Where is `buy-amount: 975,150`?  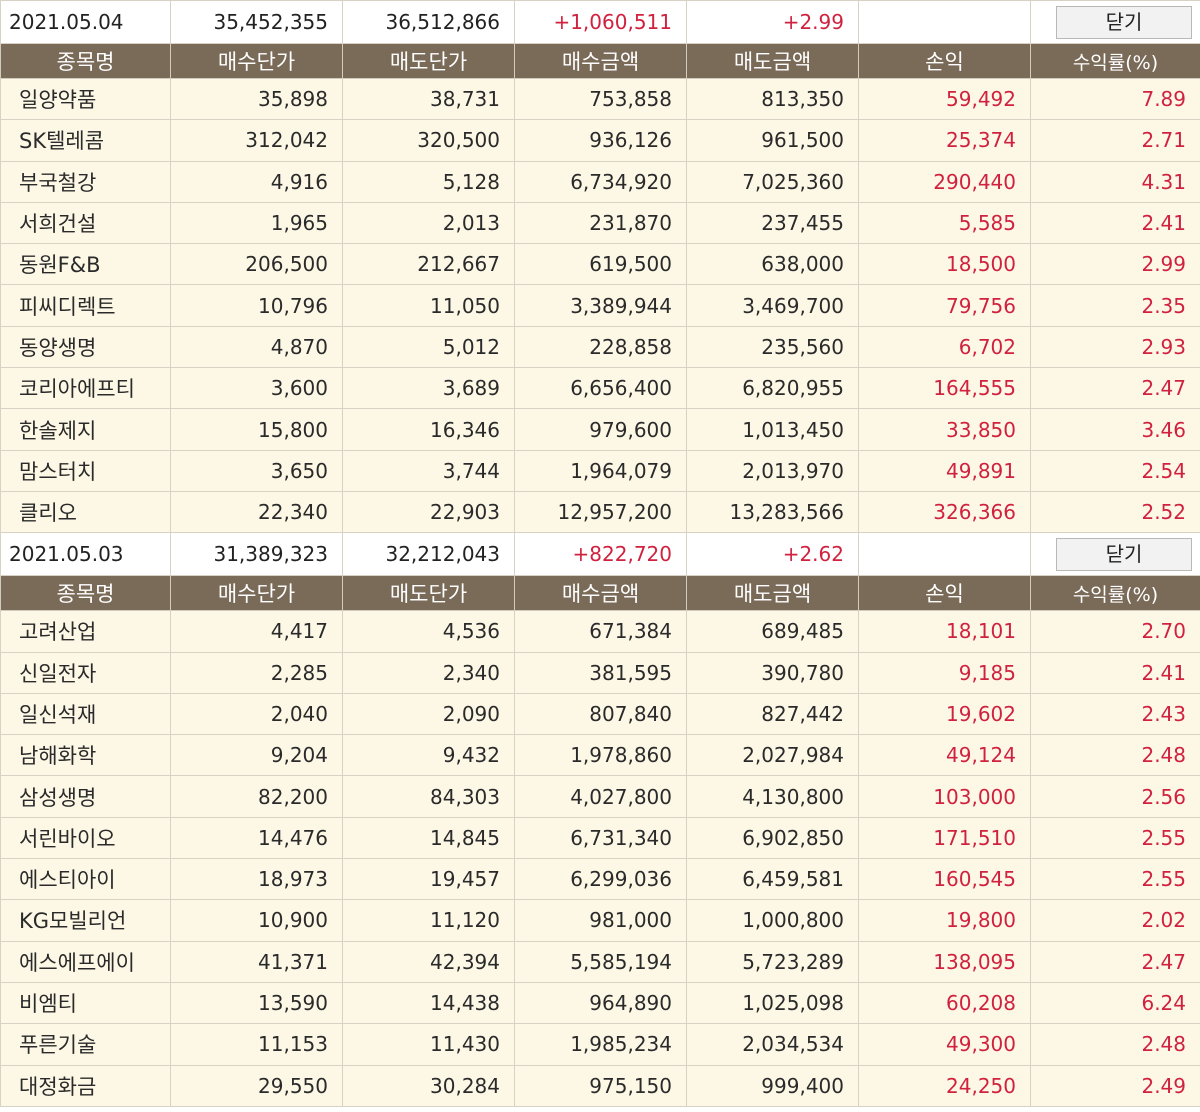 buy-amount: 975,150 is located at coordinates (600, 1085).